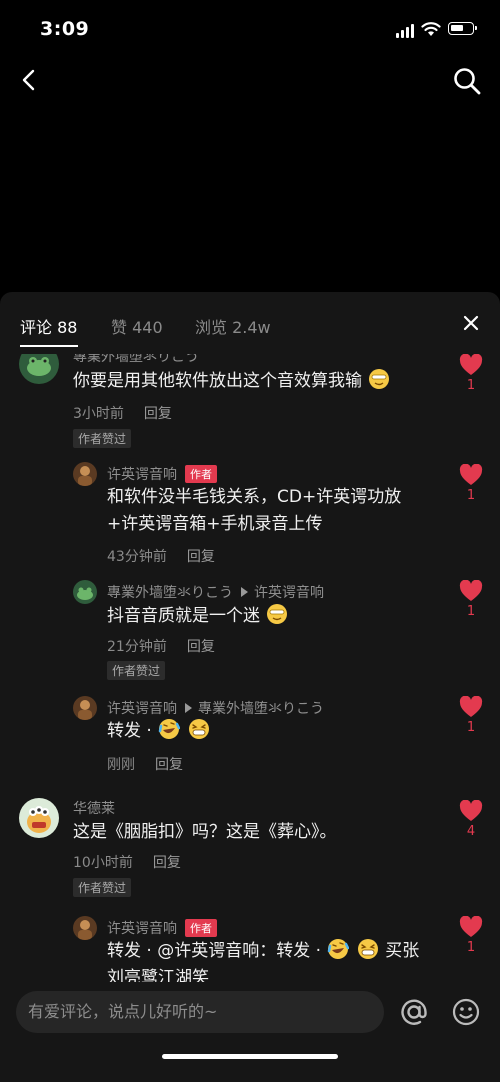  I want to click on like-count: 4, so click(471, 831).